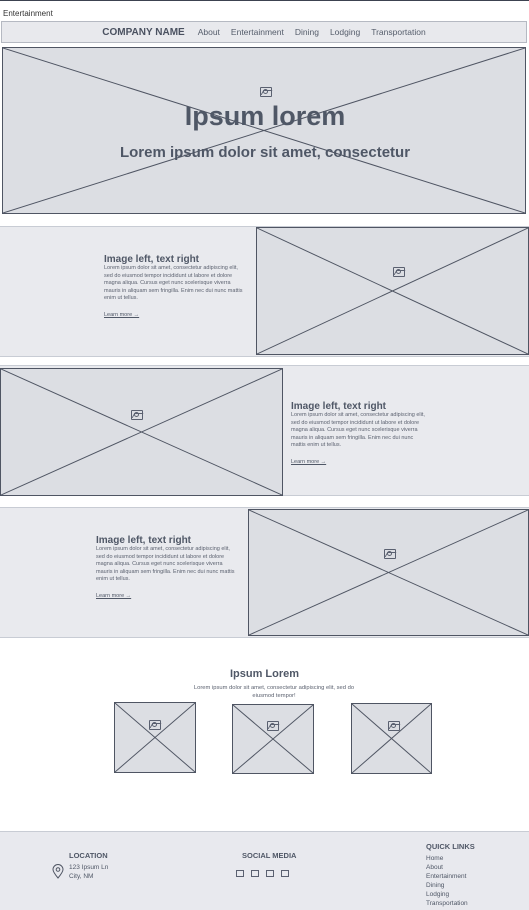 The width and height of the screenshot is (529, 910). Describe the element at coordinates (447, 858) in the screenshot. I see `quick-link-home: Home` at that location.